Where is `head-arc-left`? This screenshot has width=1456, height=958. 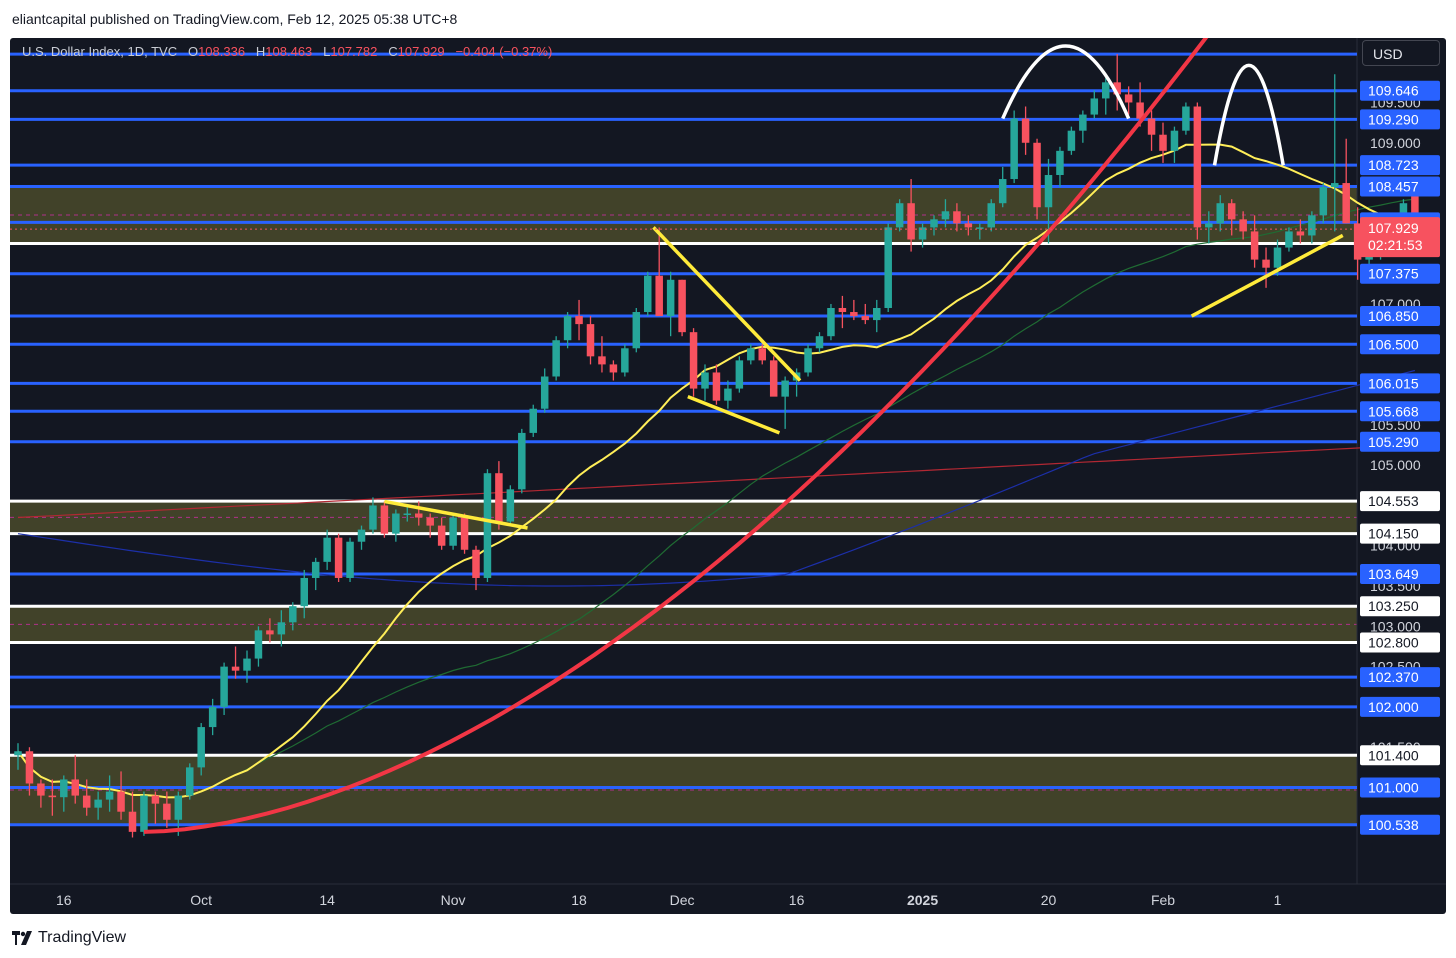
head-arc-left is located at coordinates (1066, 82).